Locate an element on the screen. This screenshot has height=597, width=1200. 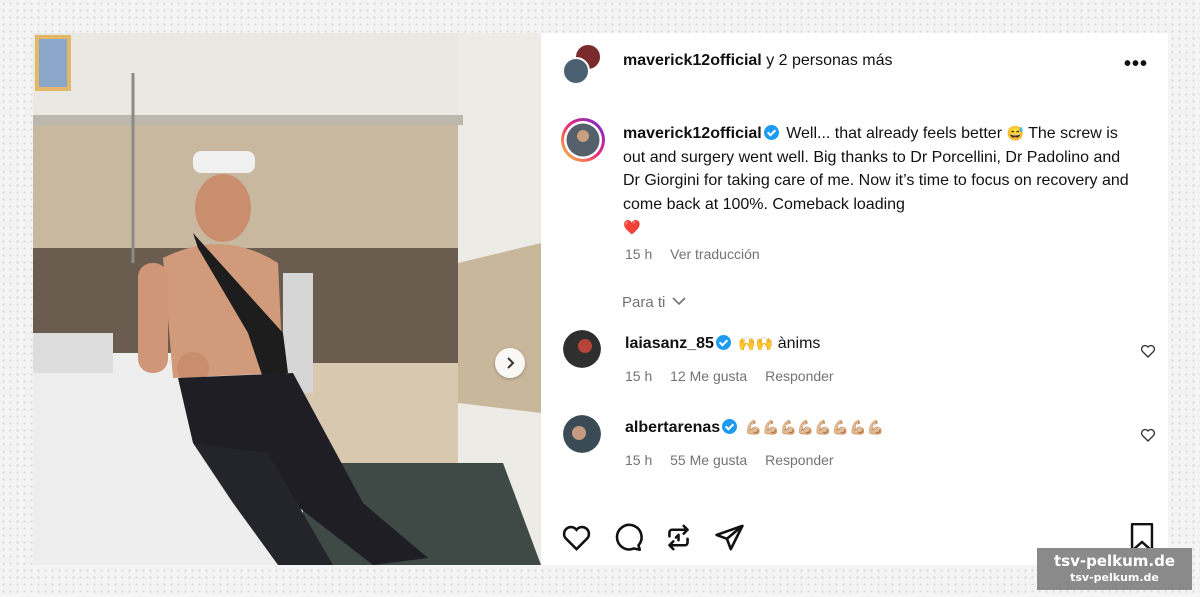
chevron-down-icon is located at coordinates (678, 301).